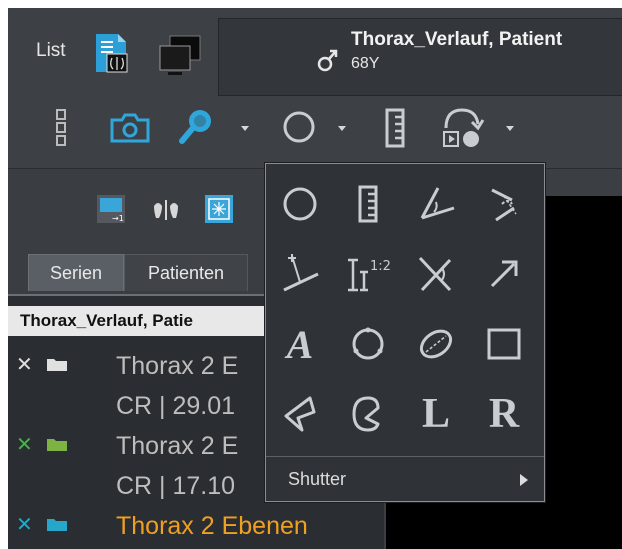 Image resolution: width=622 pixels, height=549 pixels. What do you see at coordinates (365, 63) in the screenshot?
I see `patient-age: 68Y` at bounding box center [365, 63].